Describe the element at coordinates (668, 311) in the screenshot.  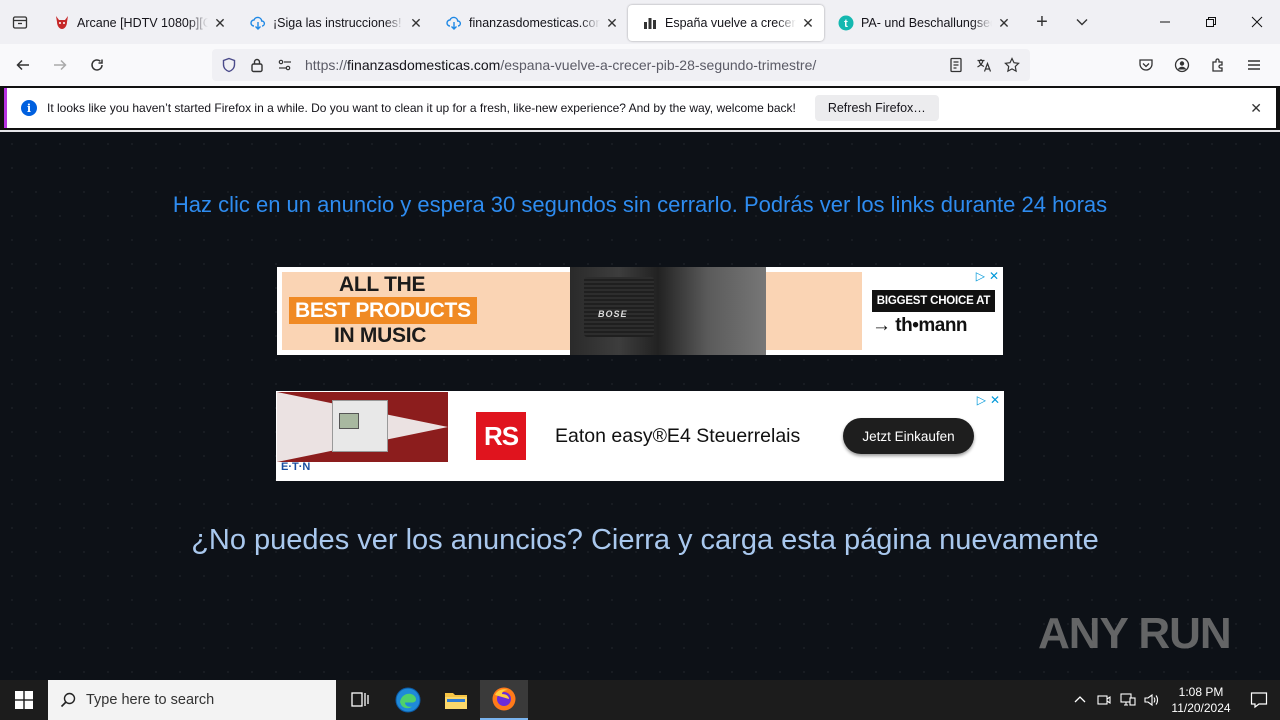
I see `speaker-image: BOSE` at that location.